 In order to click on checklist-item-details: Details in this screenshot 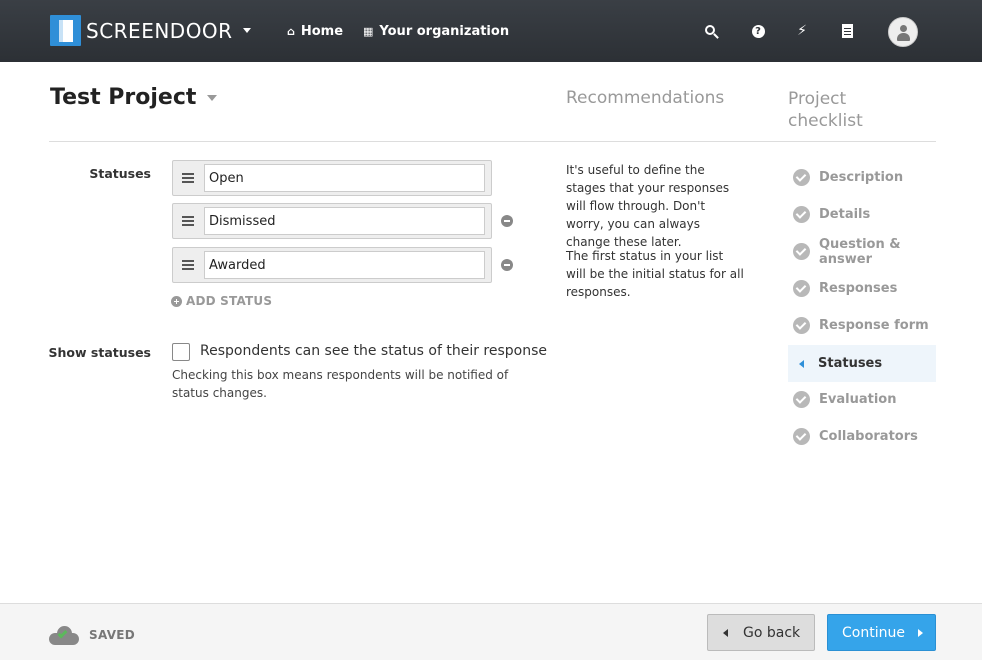, I will do `click(862, 214)`.